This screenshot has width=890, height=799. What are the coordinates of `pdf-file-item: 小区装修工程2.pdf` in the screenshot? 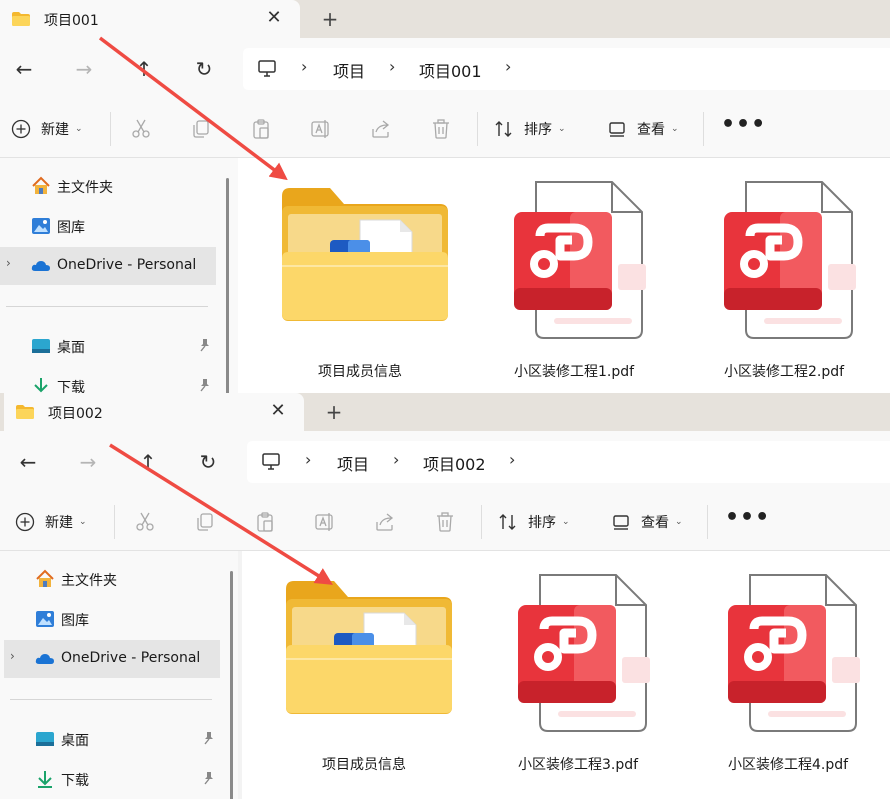 It's located at (784, 283).